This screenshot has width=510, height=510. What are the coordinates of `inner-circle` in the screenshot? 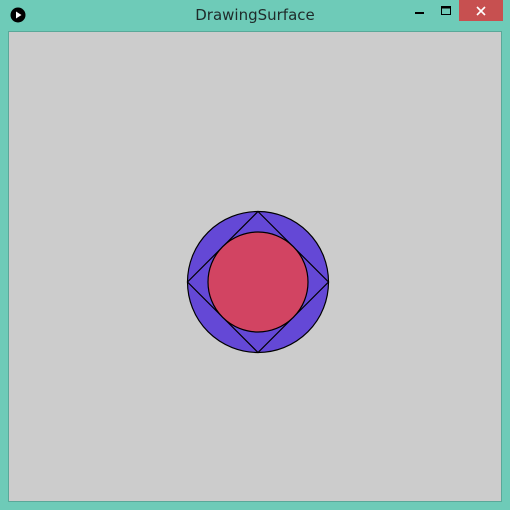 It's located at (258, 282).